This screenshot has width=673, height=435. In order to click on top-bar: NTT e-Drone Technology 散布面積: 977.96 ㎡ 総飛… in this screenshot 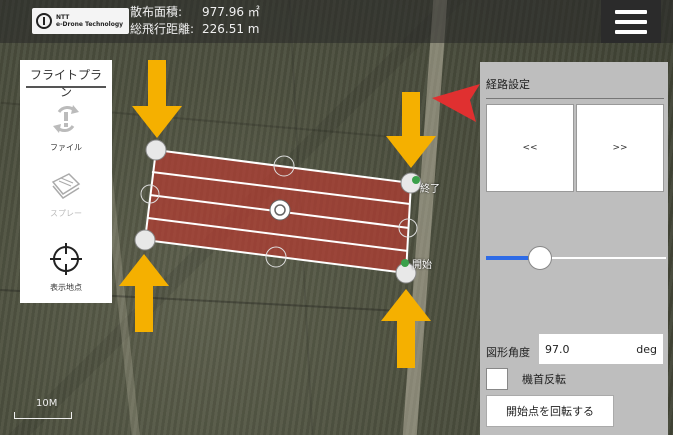, I will do `click(336, 21)`.